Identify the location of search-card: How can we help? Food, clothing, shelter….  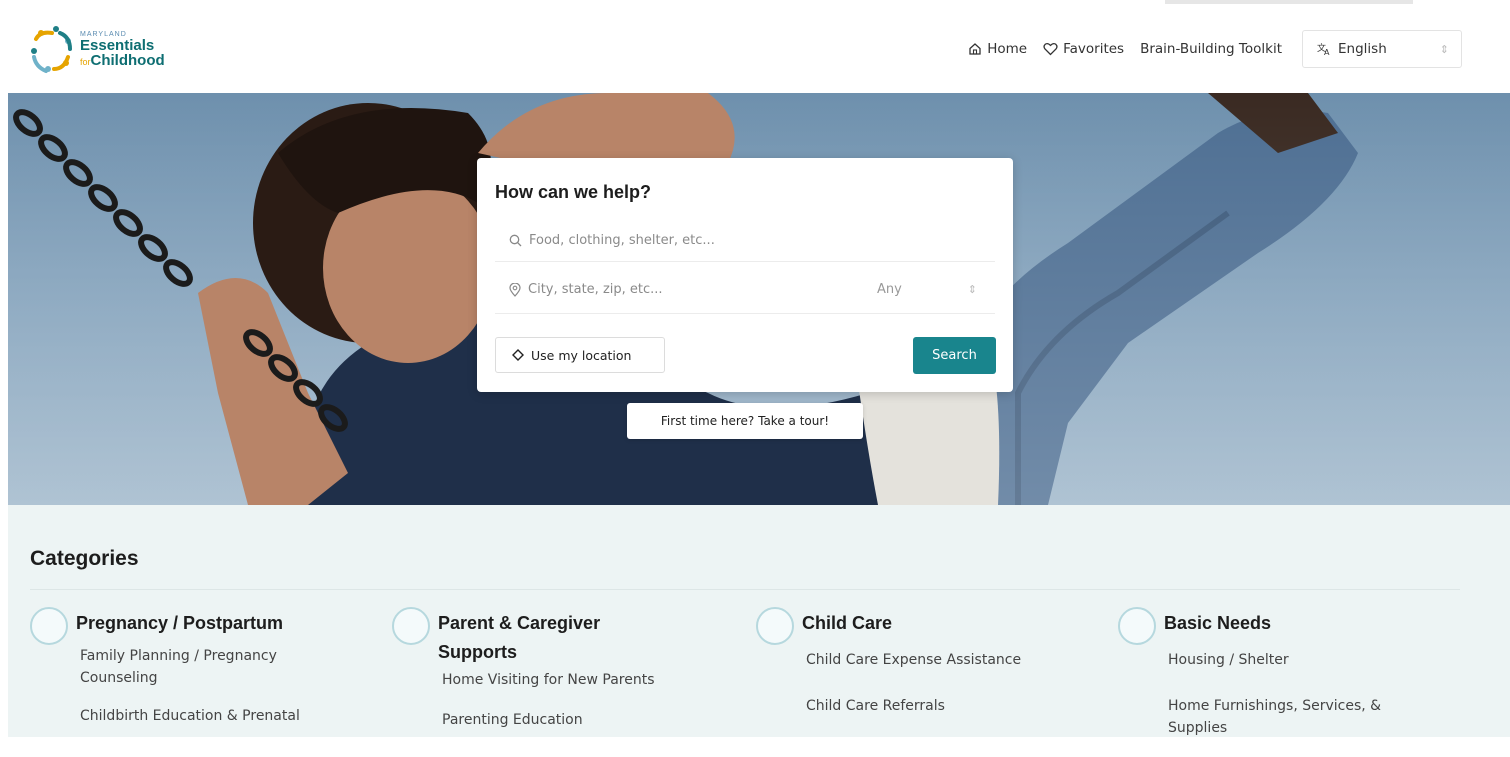
(745, 275).